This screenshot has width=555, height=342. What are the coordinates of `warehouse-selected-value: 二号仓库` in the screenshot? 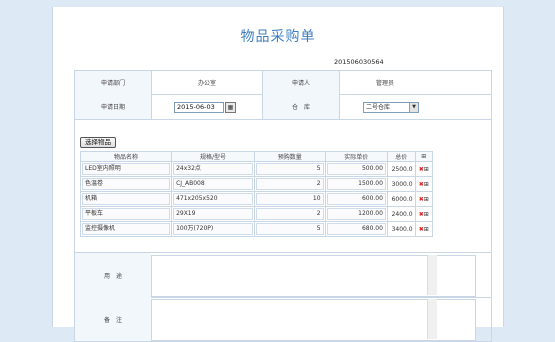 It's located at (378, 107).